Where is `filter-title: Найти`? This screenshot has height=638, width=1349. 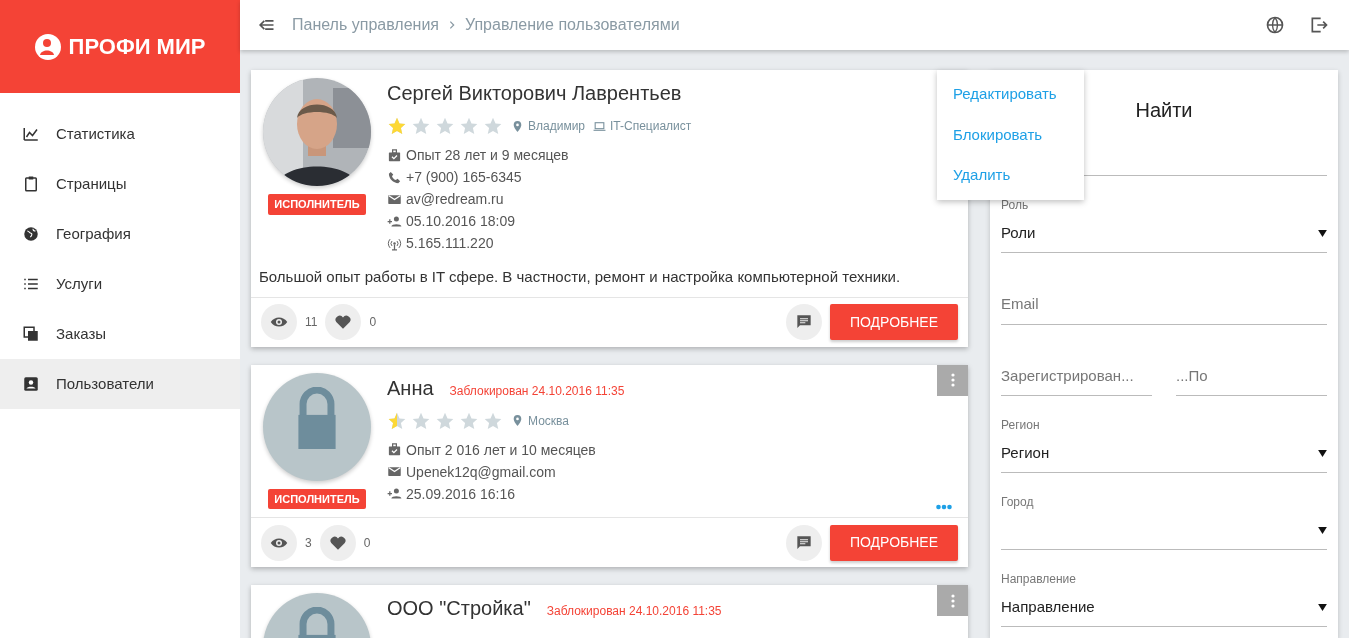
filter-title: Найти is located at coordinates (1164, 110).